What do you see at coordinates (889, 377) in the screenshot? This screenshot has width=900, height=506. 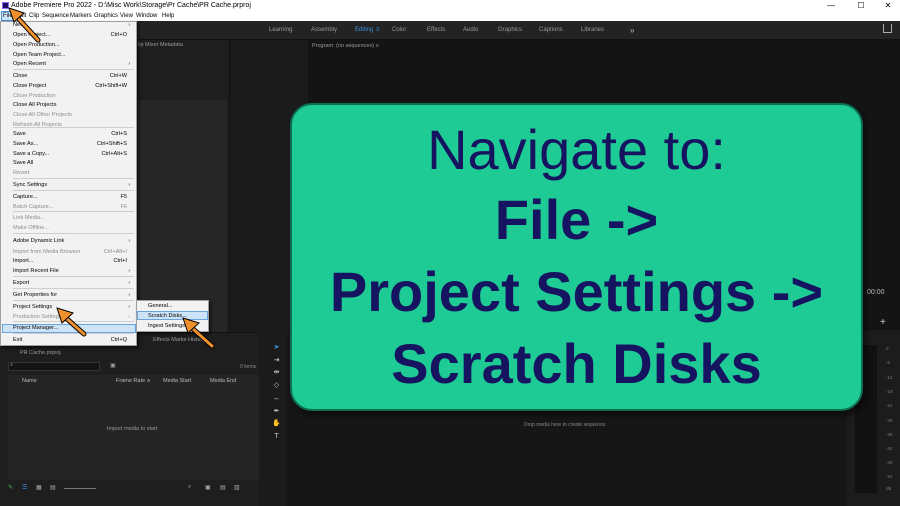 I see `meter-tick: -12` at bounding box center [889, 377].